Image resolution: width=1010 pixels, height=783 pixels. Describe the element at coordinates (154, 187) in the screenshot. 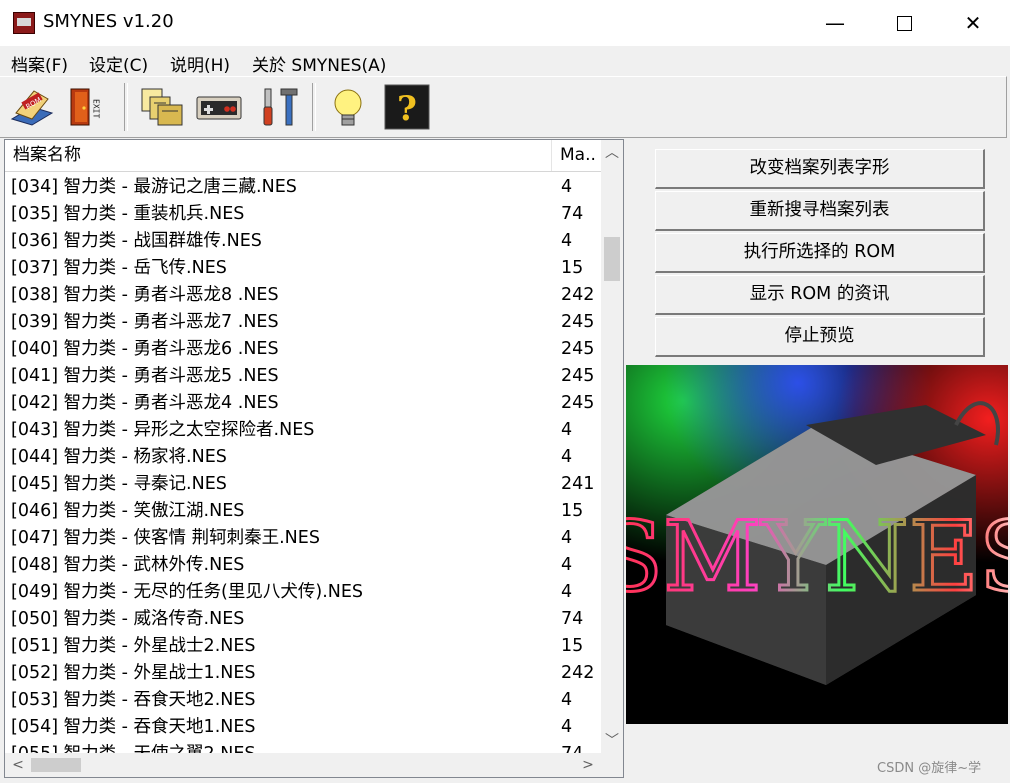

I see `rom-file-name: [034] 智力类 - 最游记之唐三藏.NES` at that location.